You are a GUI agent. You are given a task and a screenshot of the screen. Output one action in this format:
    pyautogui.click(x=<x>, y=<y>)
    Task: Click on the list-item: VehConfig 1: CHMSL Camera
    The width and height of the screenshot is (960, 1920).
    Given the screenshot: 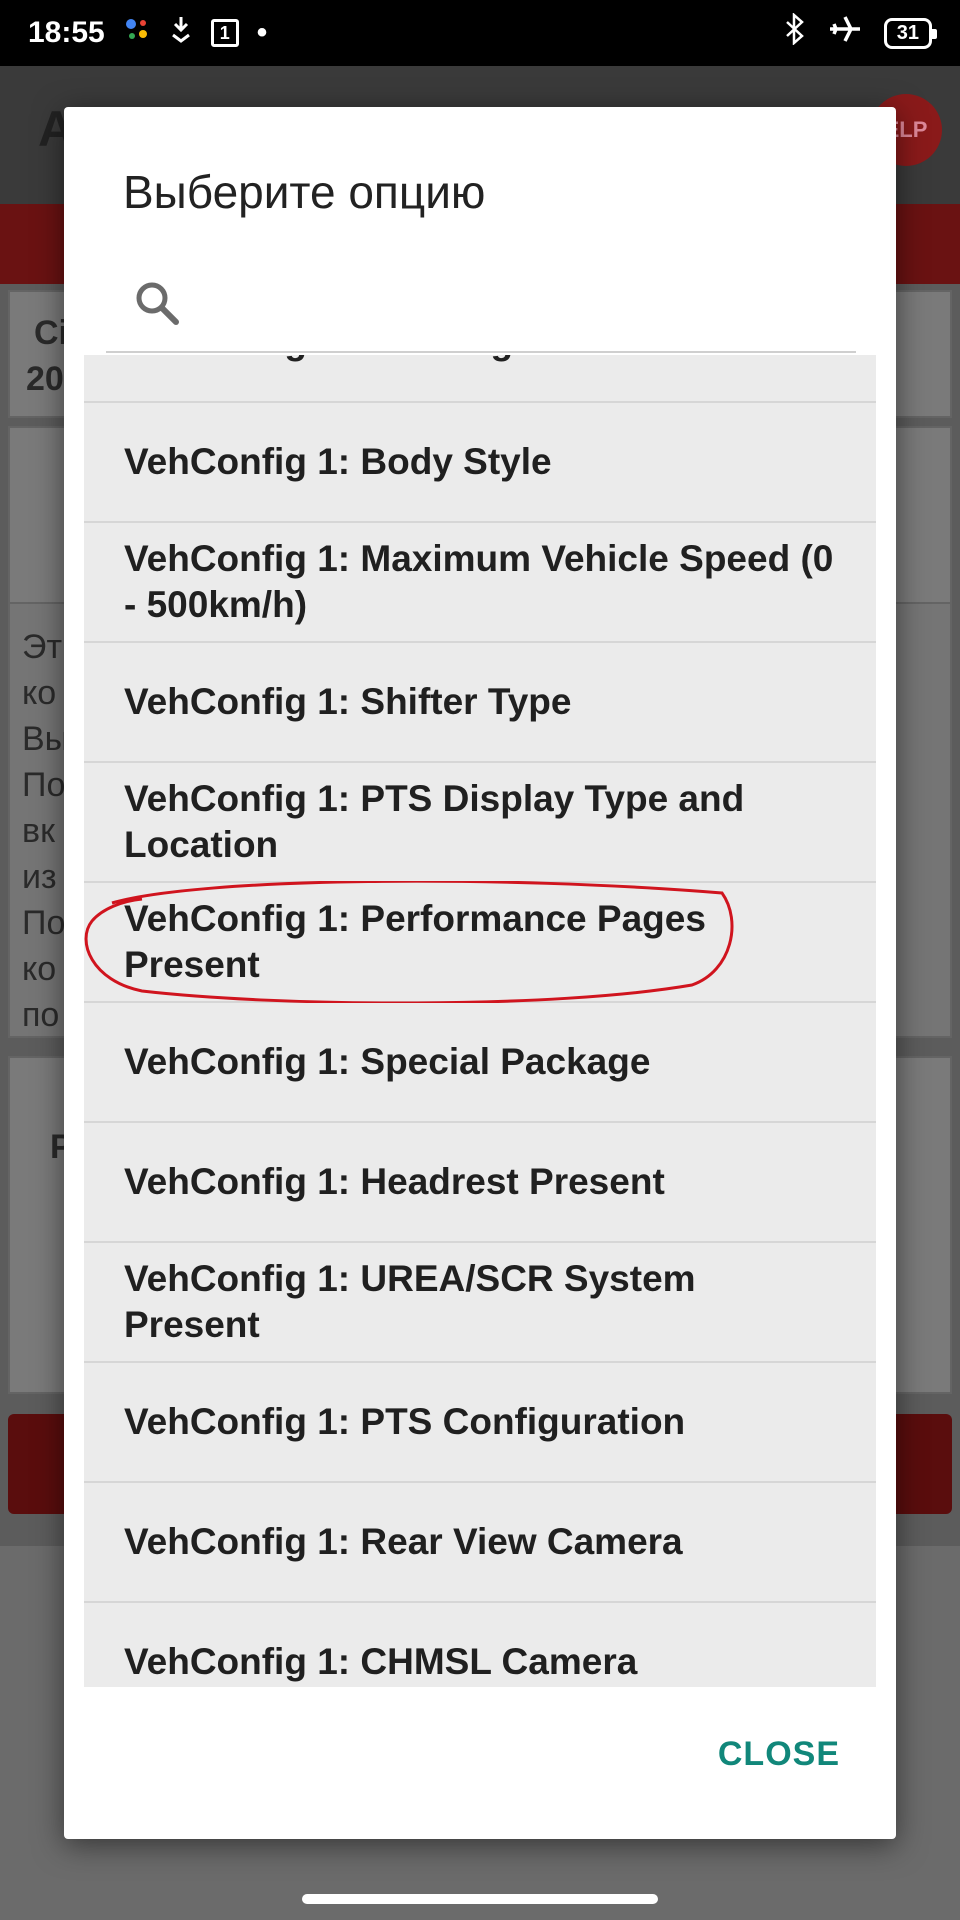 What is the action you would take?
    pyautogui.click(x=480, y=1645)
    